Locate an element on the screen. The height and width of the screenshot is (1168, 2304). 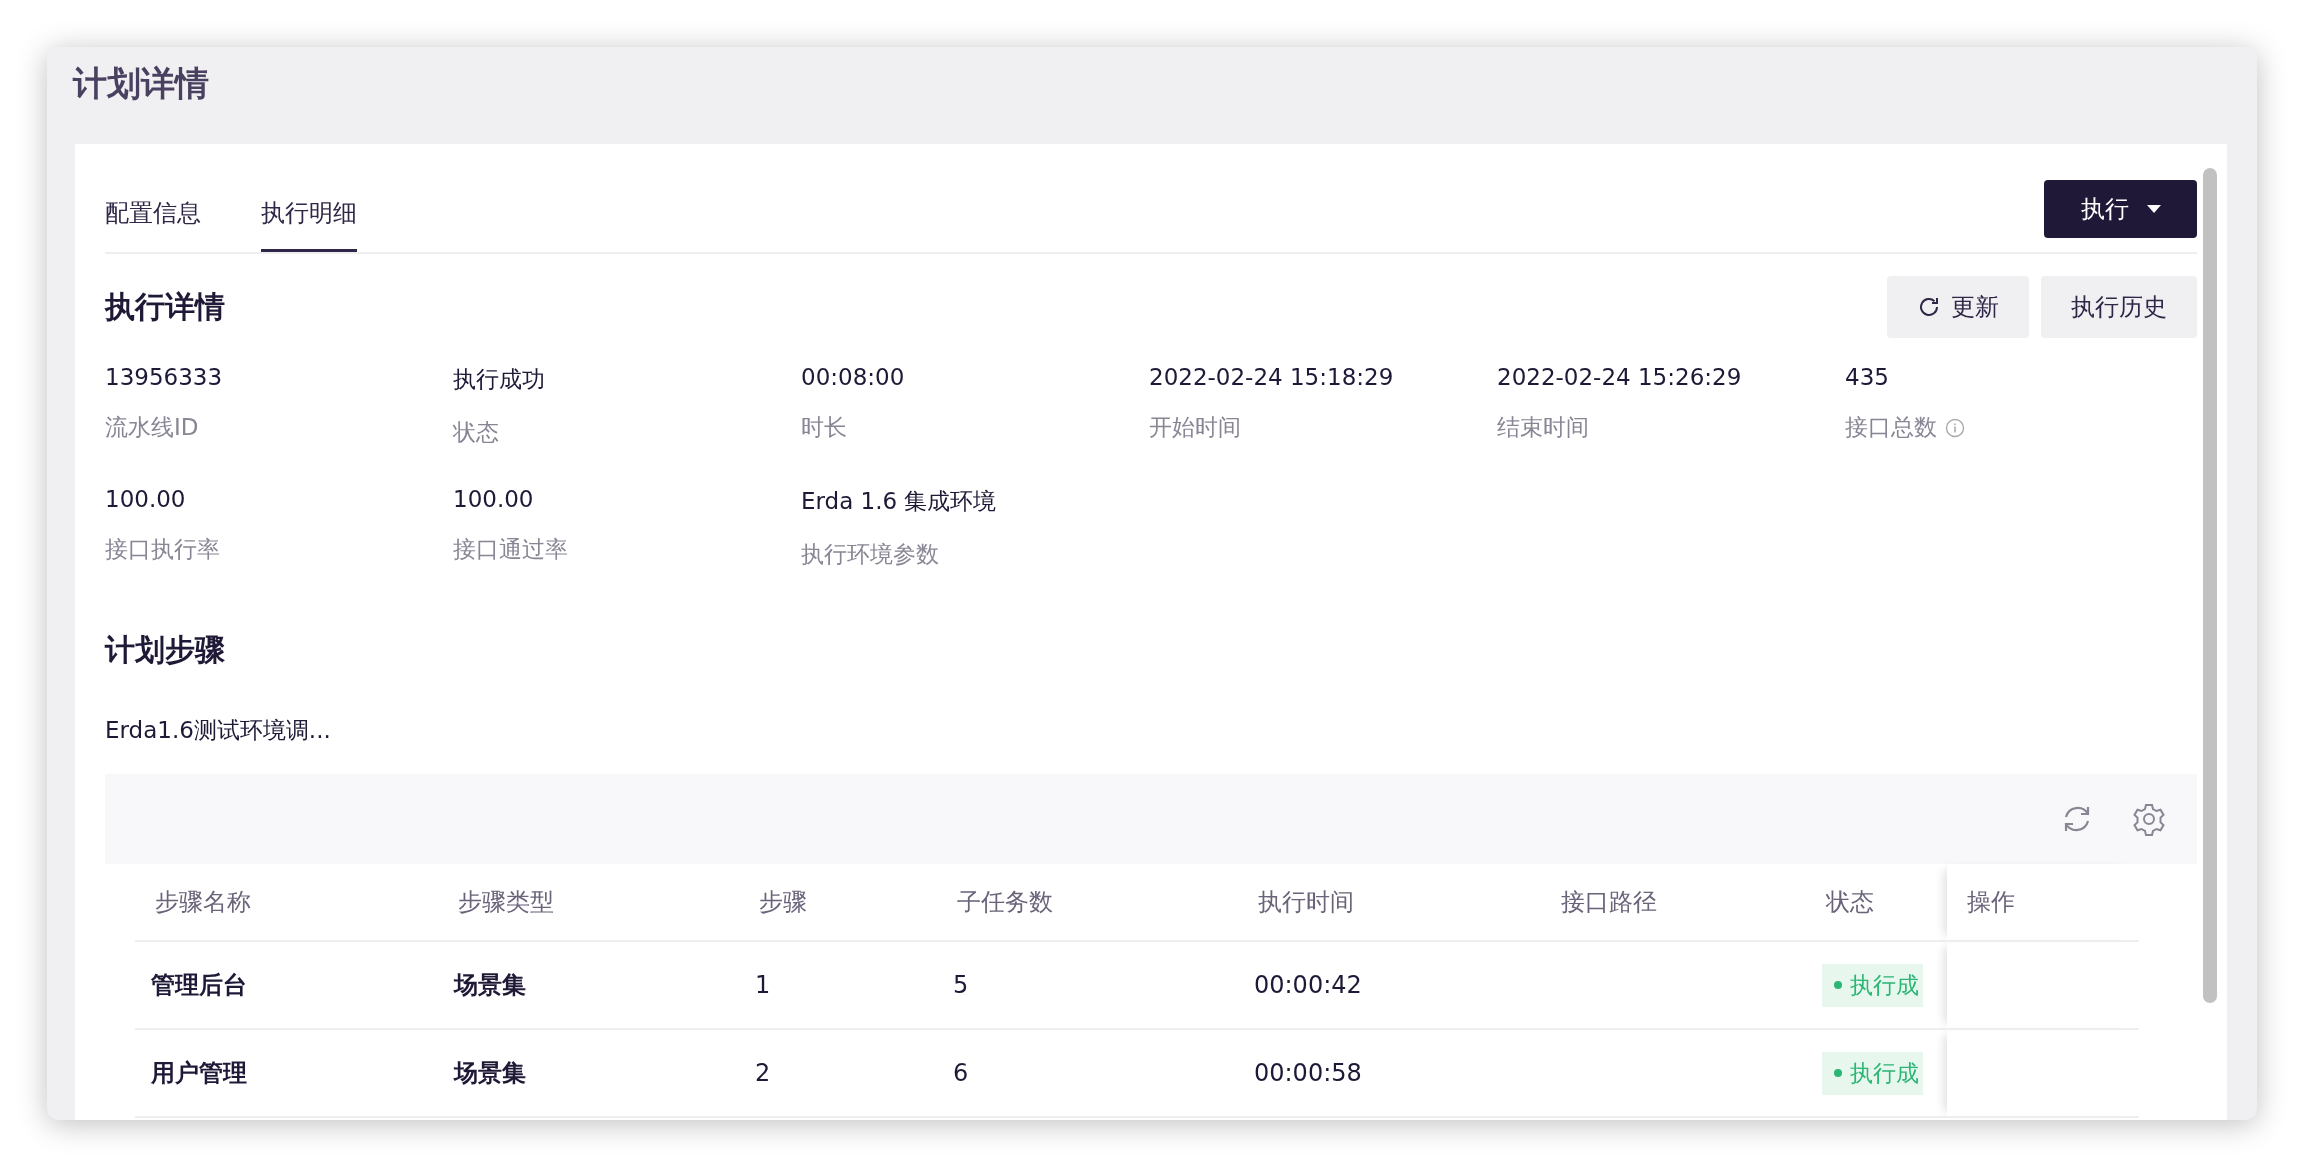
settings-icon is located at coordinates (2149, 819).